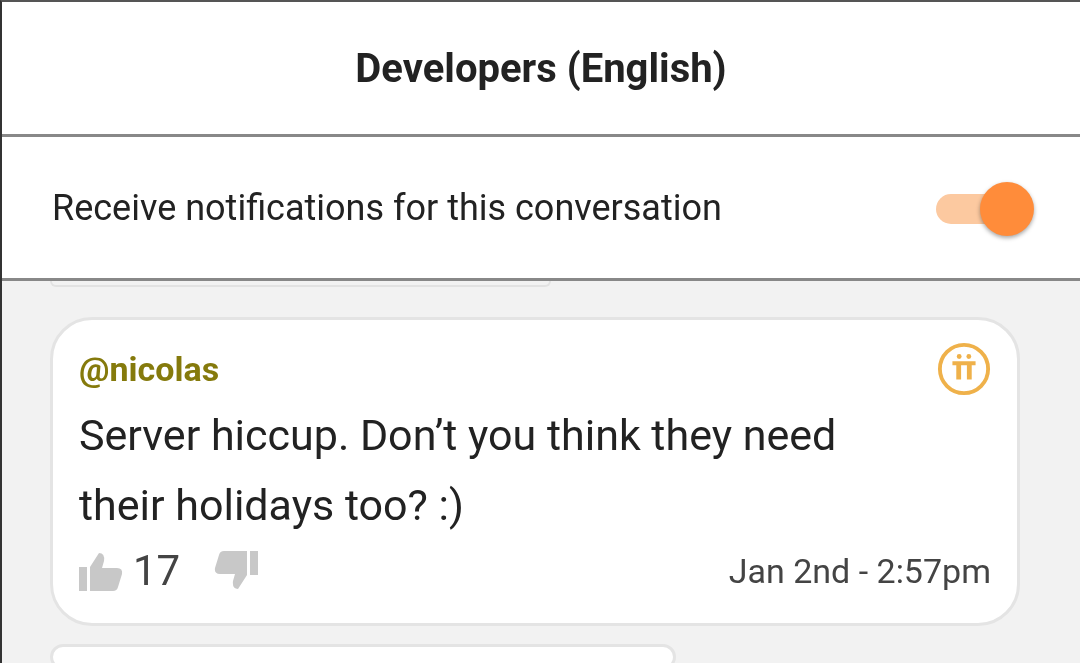 The image size is (1080, 663). I want to click on like-count: 17, so click(157, 570).